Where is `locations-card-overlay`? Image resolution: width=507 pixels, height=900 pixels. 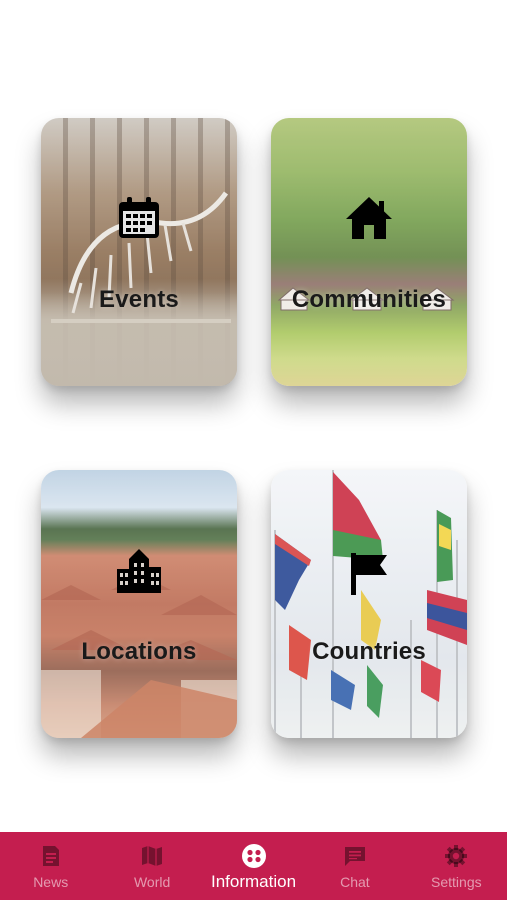
locations-card-overlay is located at coordinates (139, 604).